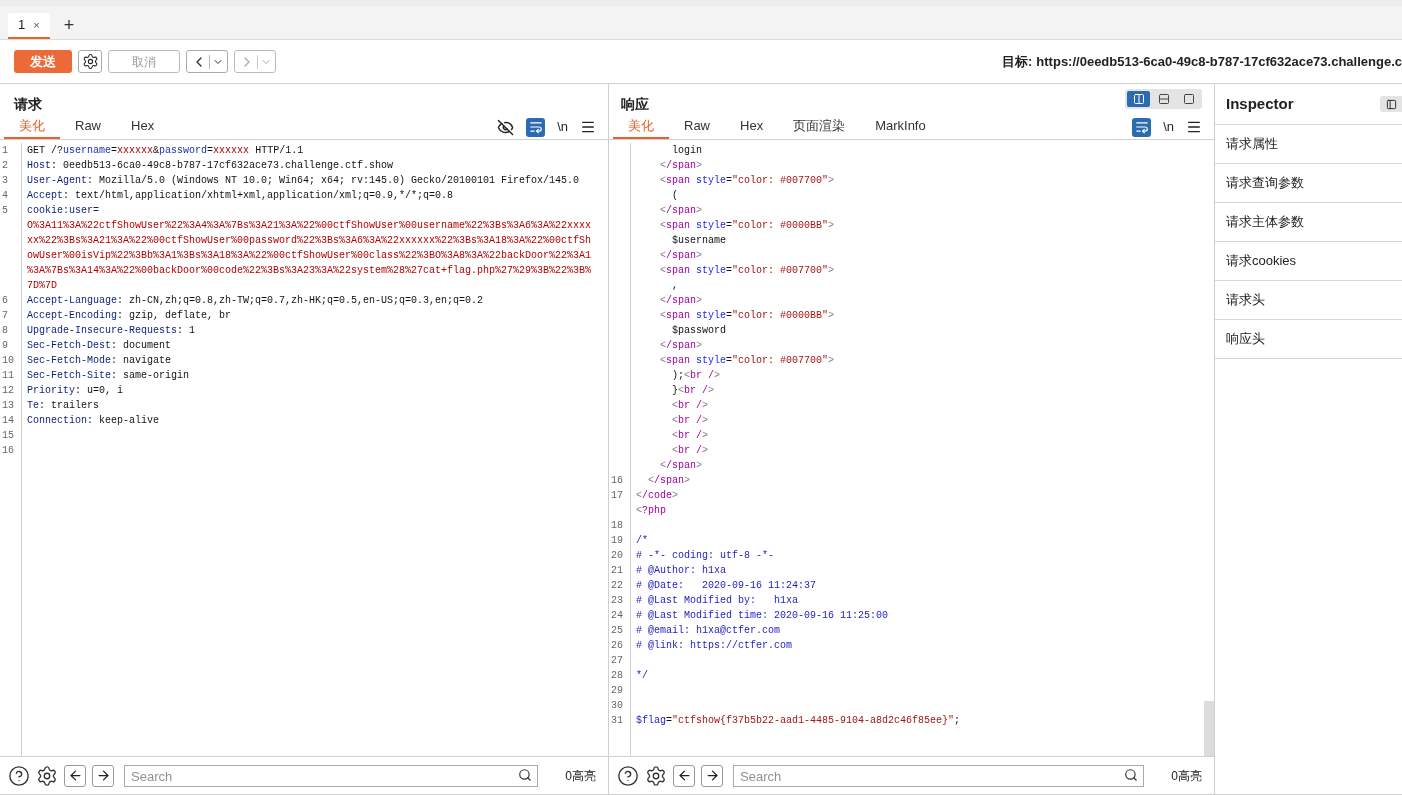  What do you see at coordinates (1308, 222) in the screenshot?
I see `inspector-section: 请求主体参数` at bounding box center [1308, 222].